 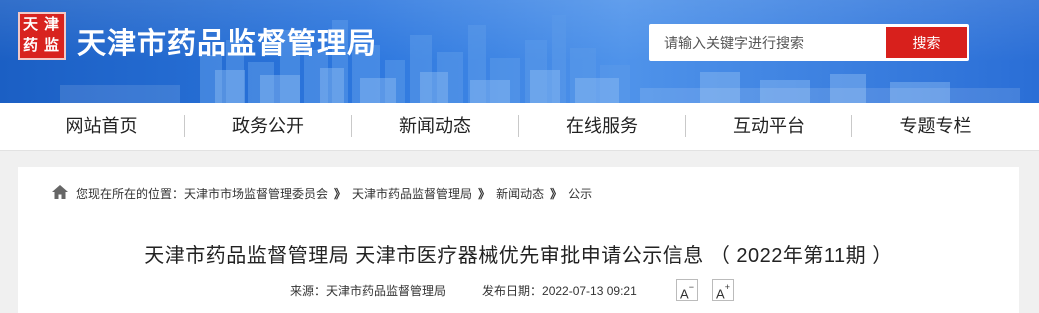 What do you see at coordinates (42, 36) in the screenshot?
I see `site-logo: 天 津 药 监` at bounding box center [42, 36].